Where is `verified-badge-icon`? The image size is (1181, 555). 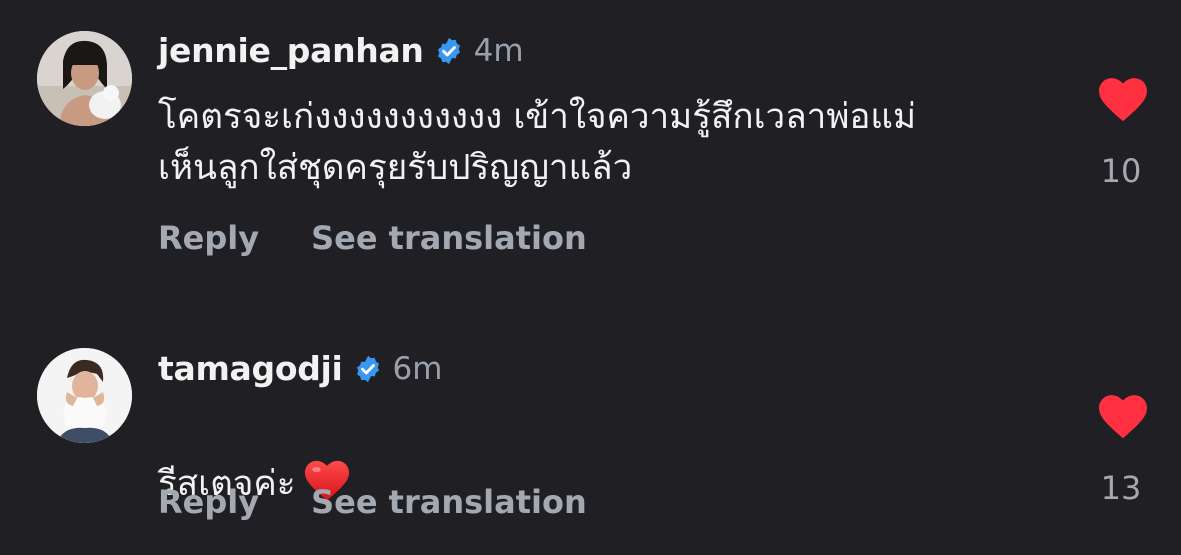 verified-badge-icon is located at coordinates (368, 369).